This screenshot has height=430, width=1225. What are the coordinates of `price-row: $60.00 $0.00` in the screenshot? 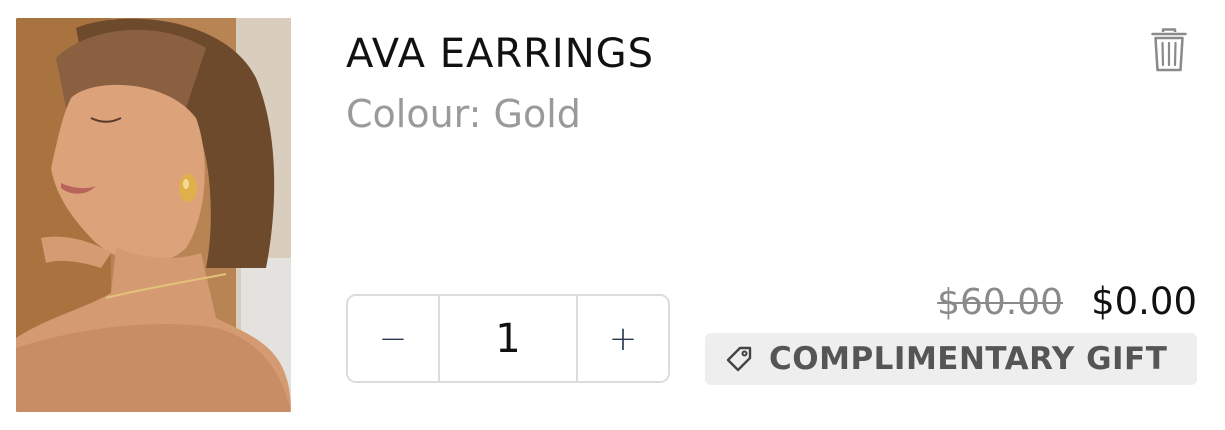 It's located at (1067, 301).